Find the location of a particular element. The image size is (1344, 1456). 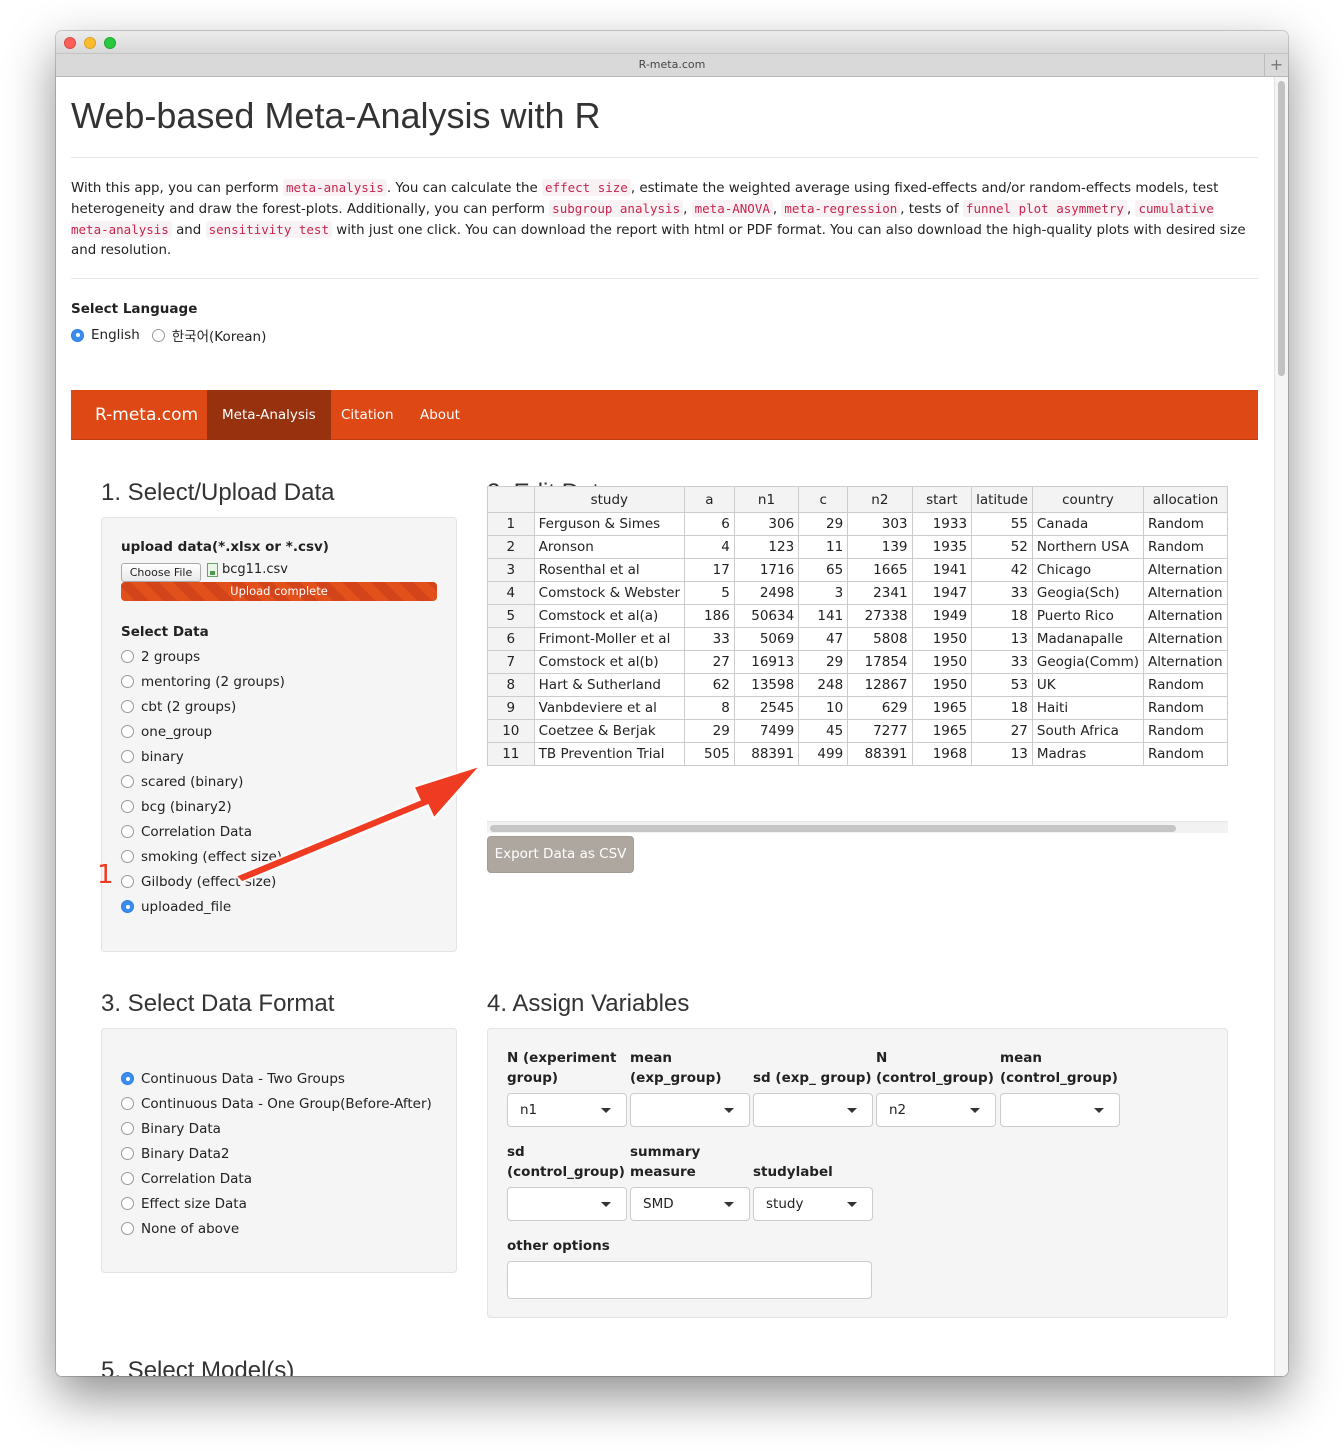

annotation-arrow is located at coordinates (358, 823).